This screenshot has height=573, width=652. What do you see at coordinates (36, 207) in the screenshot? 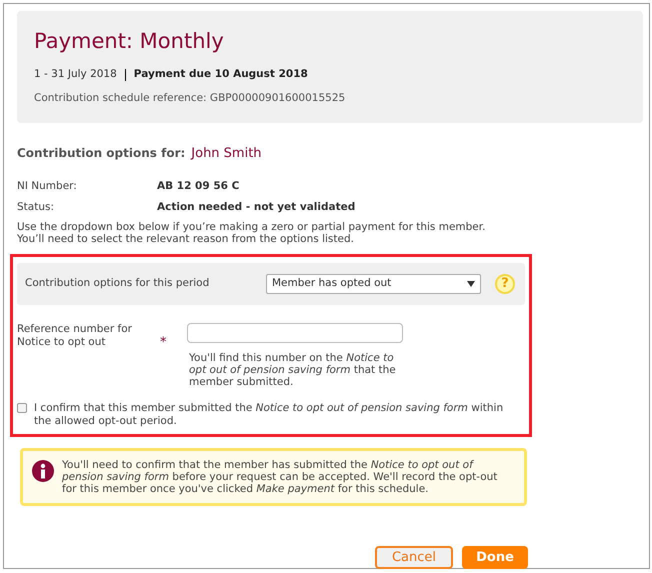
I see `detail-label: Status:` at bounding box center [36, 207].